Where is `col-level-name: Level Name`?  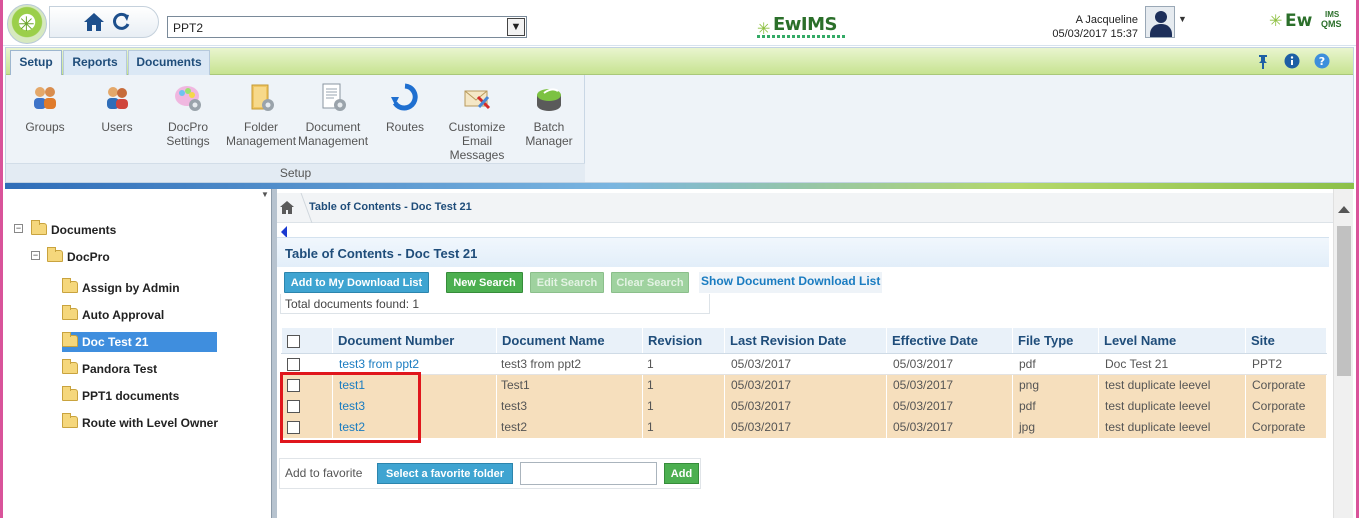
col-level-name: Level Name is located at coordinates (1172, 340).